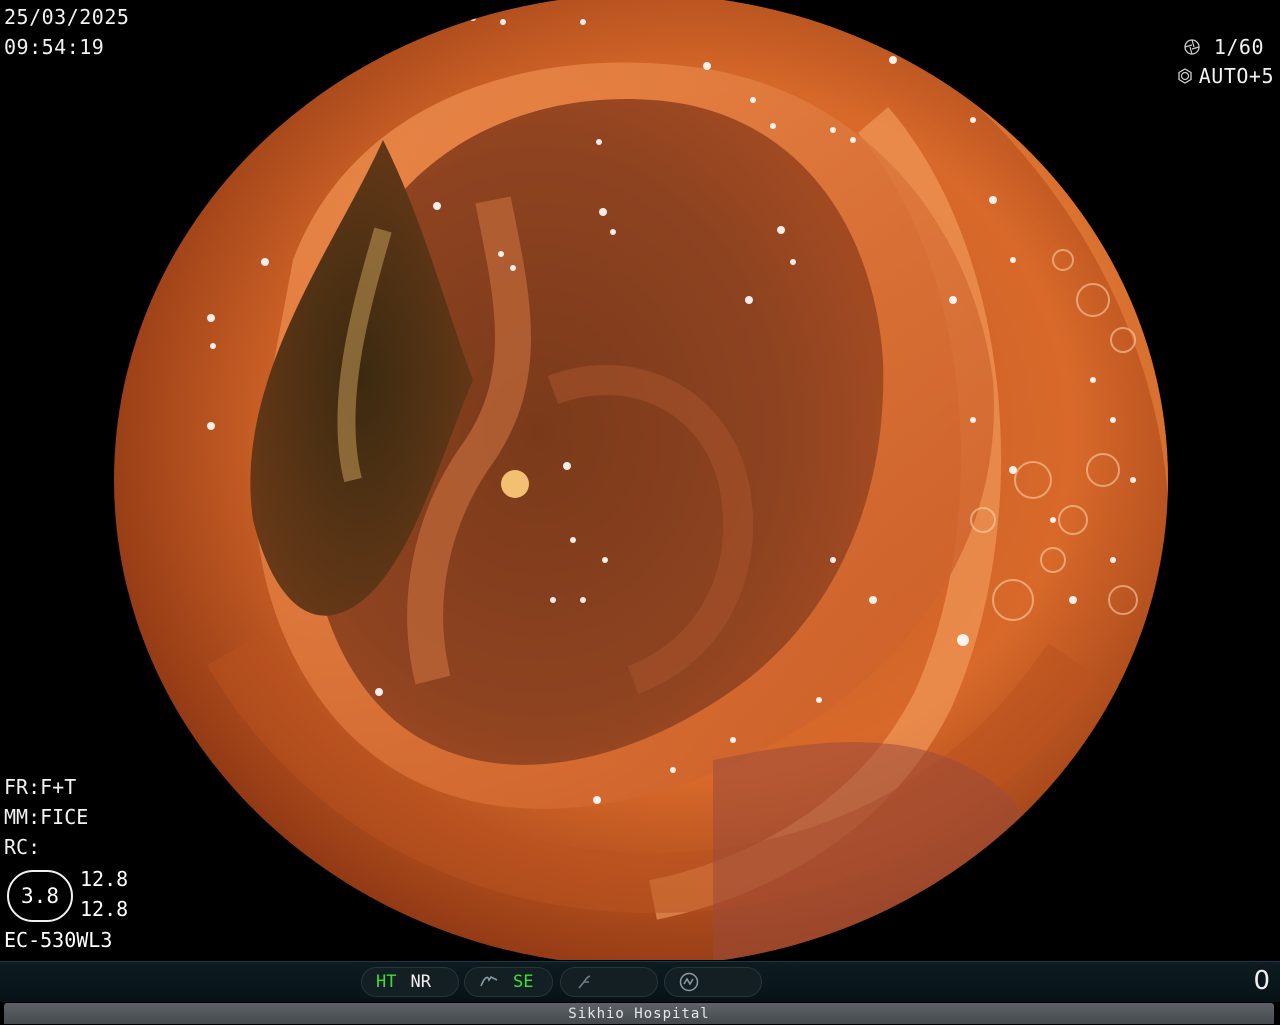 The image size is (1280, 1025). Describe the element at coordinates (713, 982) in the screenshot. I see `capture-pill` at that location.